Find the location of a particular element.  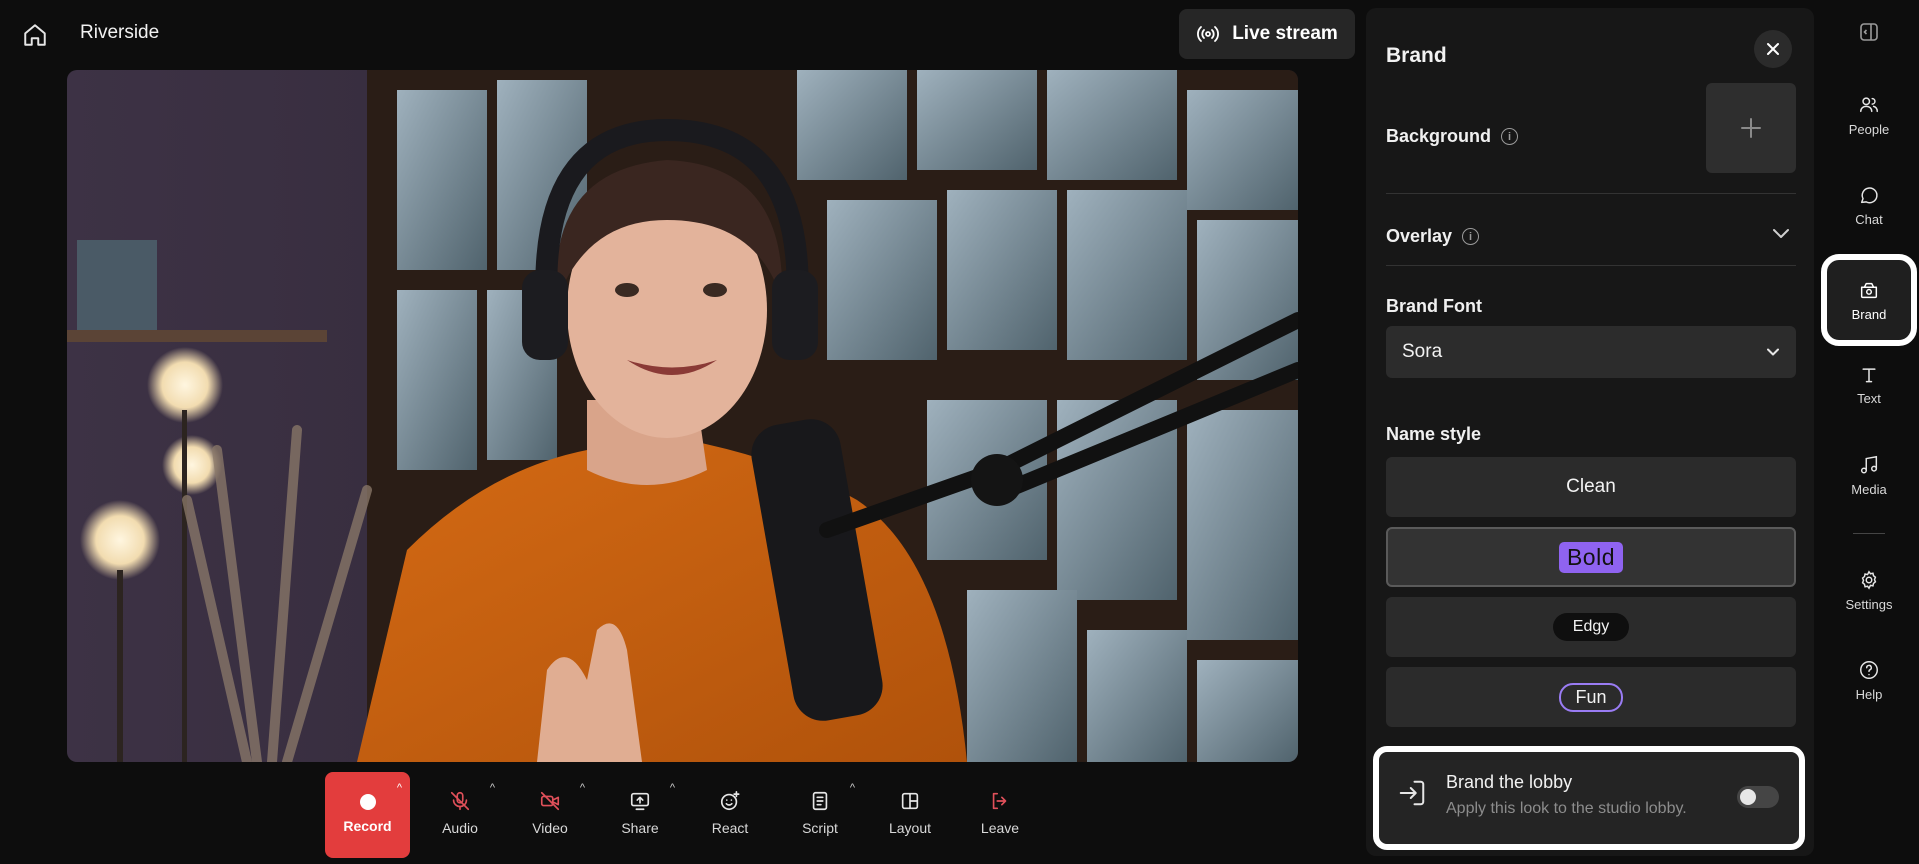

name-style-edgy: Edgy is located at coordinates (1591, 627).